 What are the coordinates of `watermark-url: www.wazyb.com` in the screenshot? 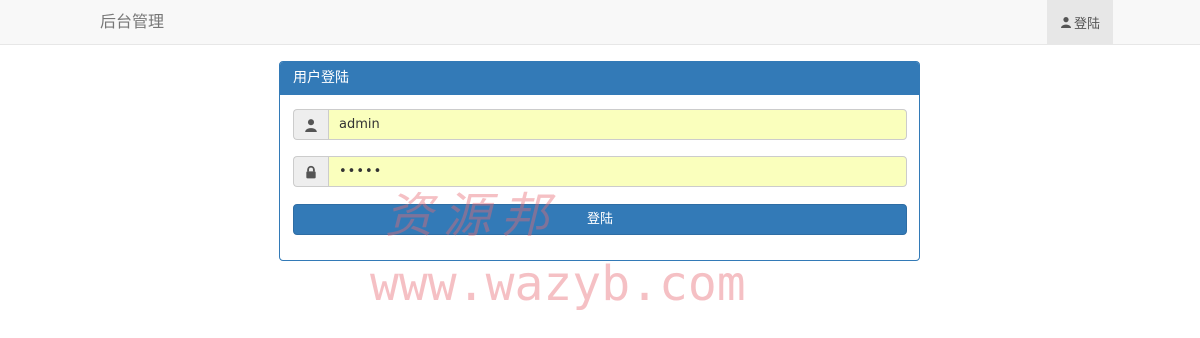 It's located at (558, 284).